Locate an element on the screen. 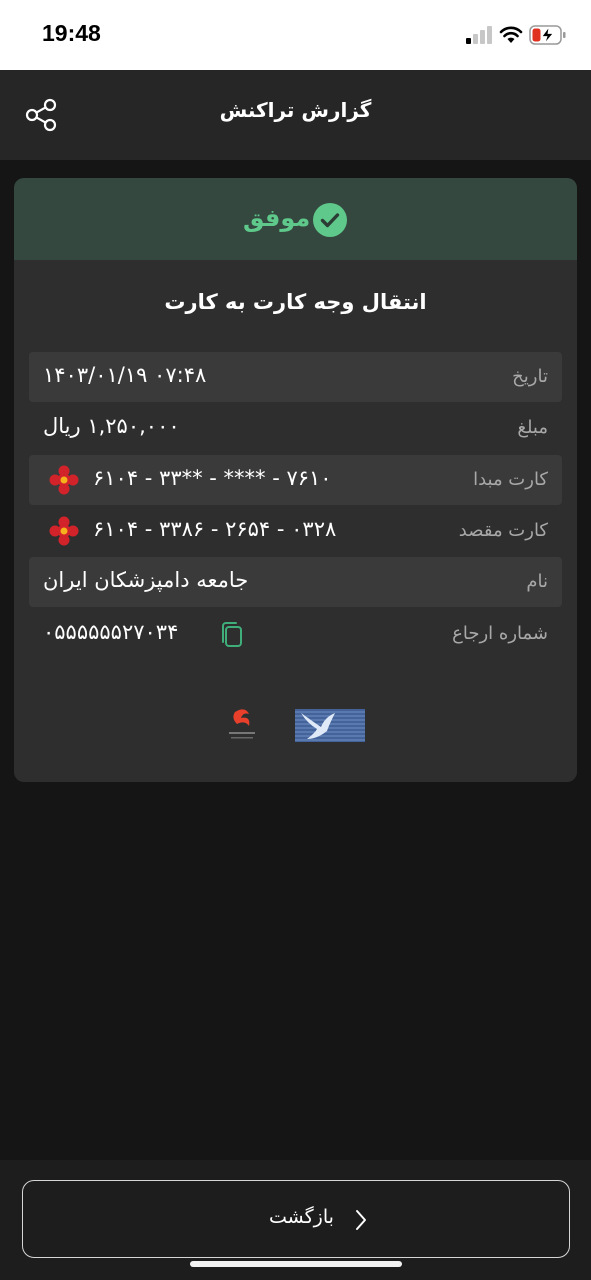  status-banner: موفق is located at coordinates (295, 219).